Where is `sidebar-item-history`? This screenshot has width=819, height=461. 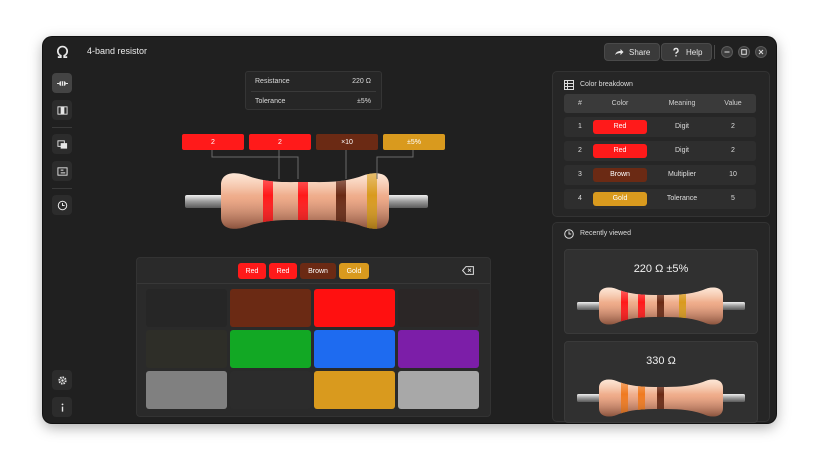
sidebar-item-history is located at coordinates (62, 205).